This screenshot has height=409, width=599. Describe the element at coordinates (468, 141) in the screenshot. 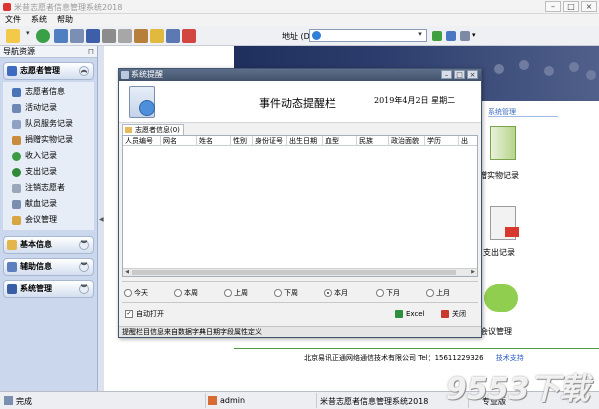

I see `column-header: 出` at that location.